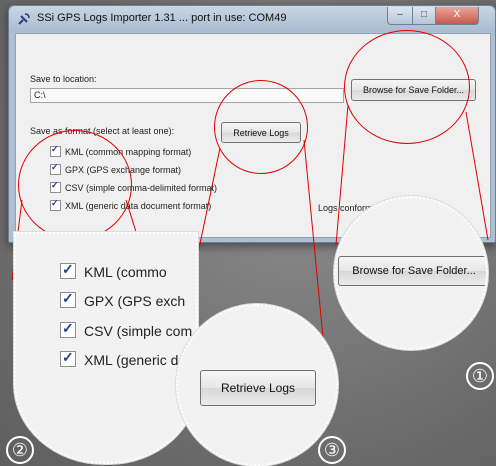 The image size is (496, 466). Describe the element at coordinates (131, 360) in the screenshot. I see `zoom-checkbox-label: XML (generic d` at that location.